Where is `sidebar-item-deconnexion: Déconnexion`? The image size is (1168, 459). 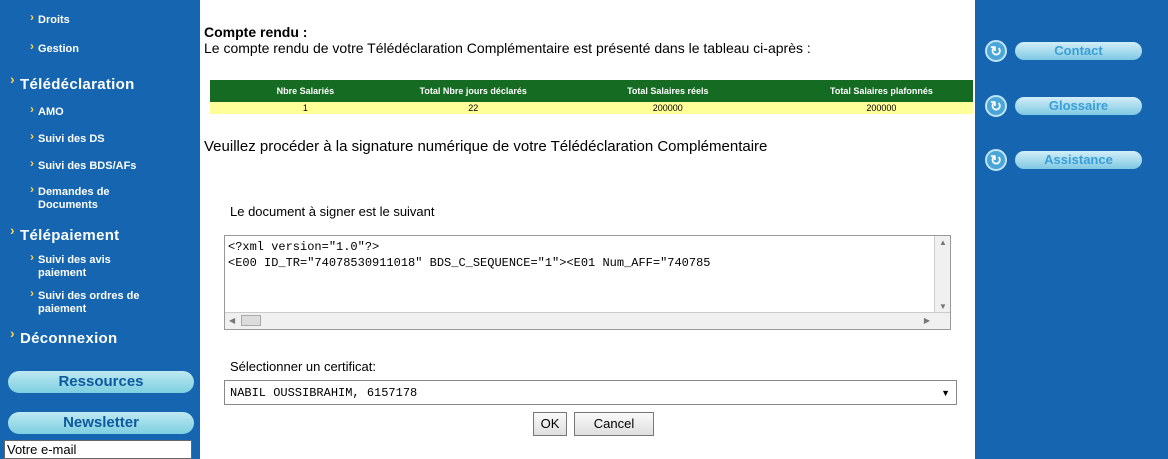
sidebar-item-deconnexion: Déconnexion is located at coordinates (63, 336).